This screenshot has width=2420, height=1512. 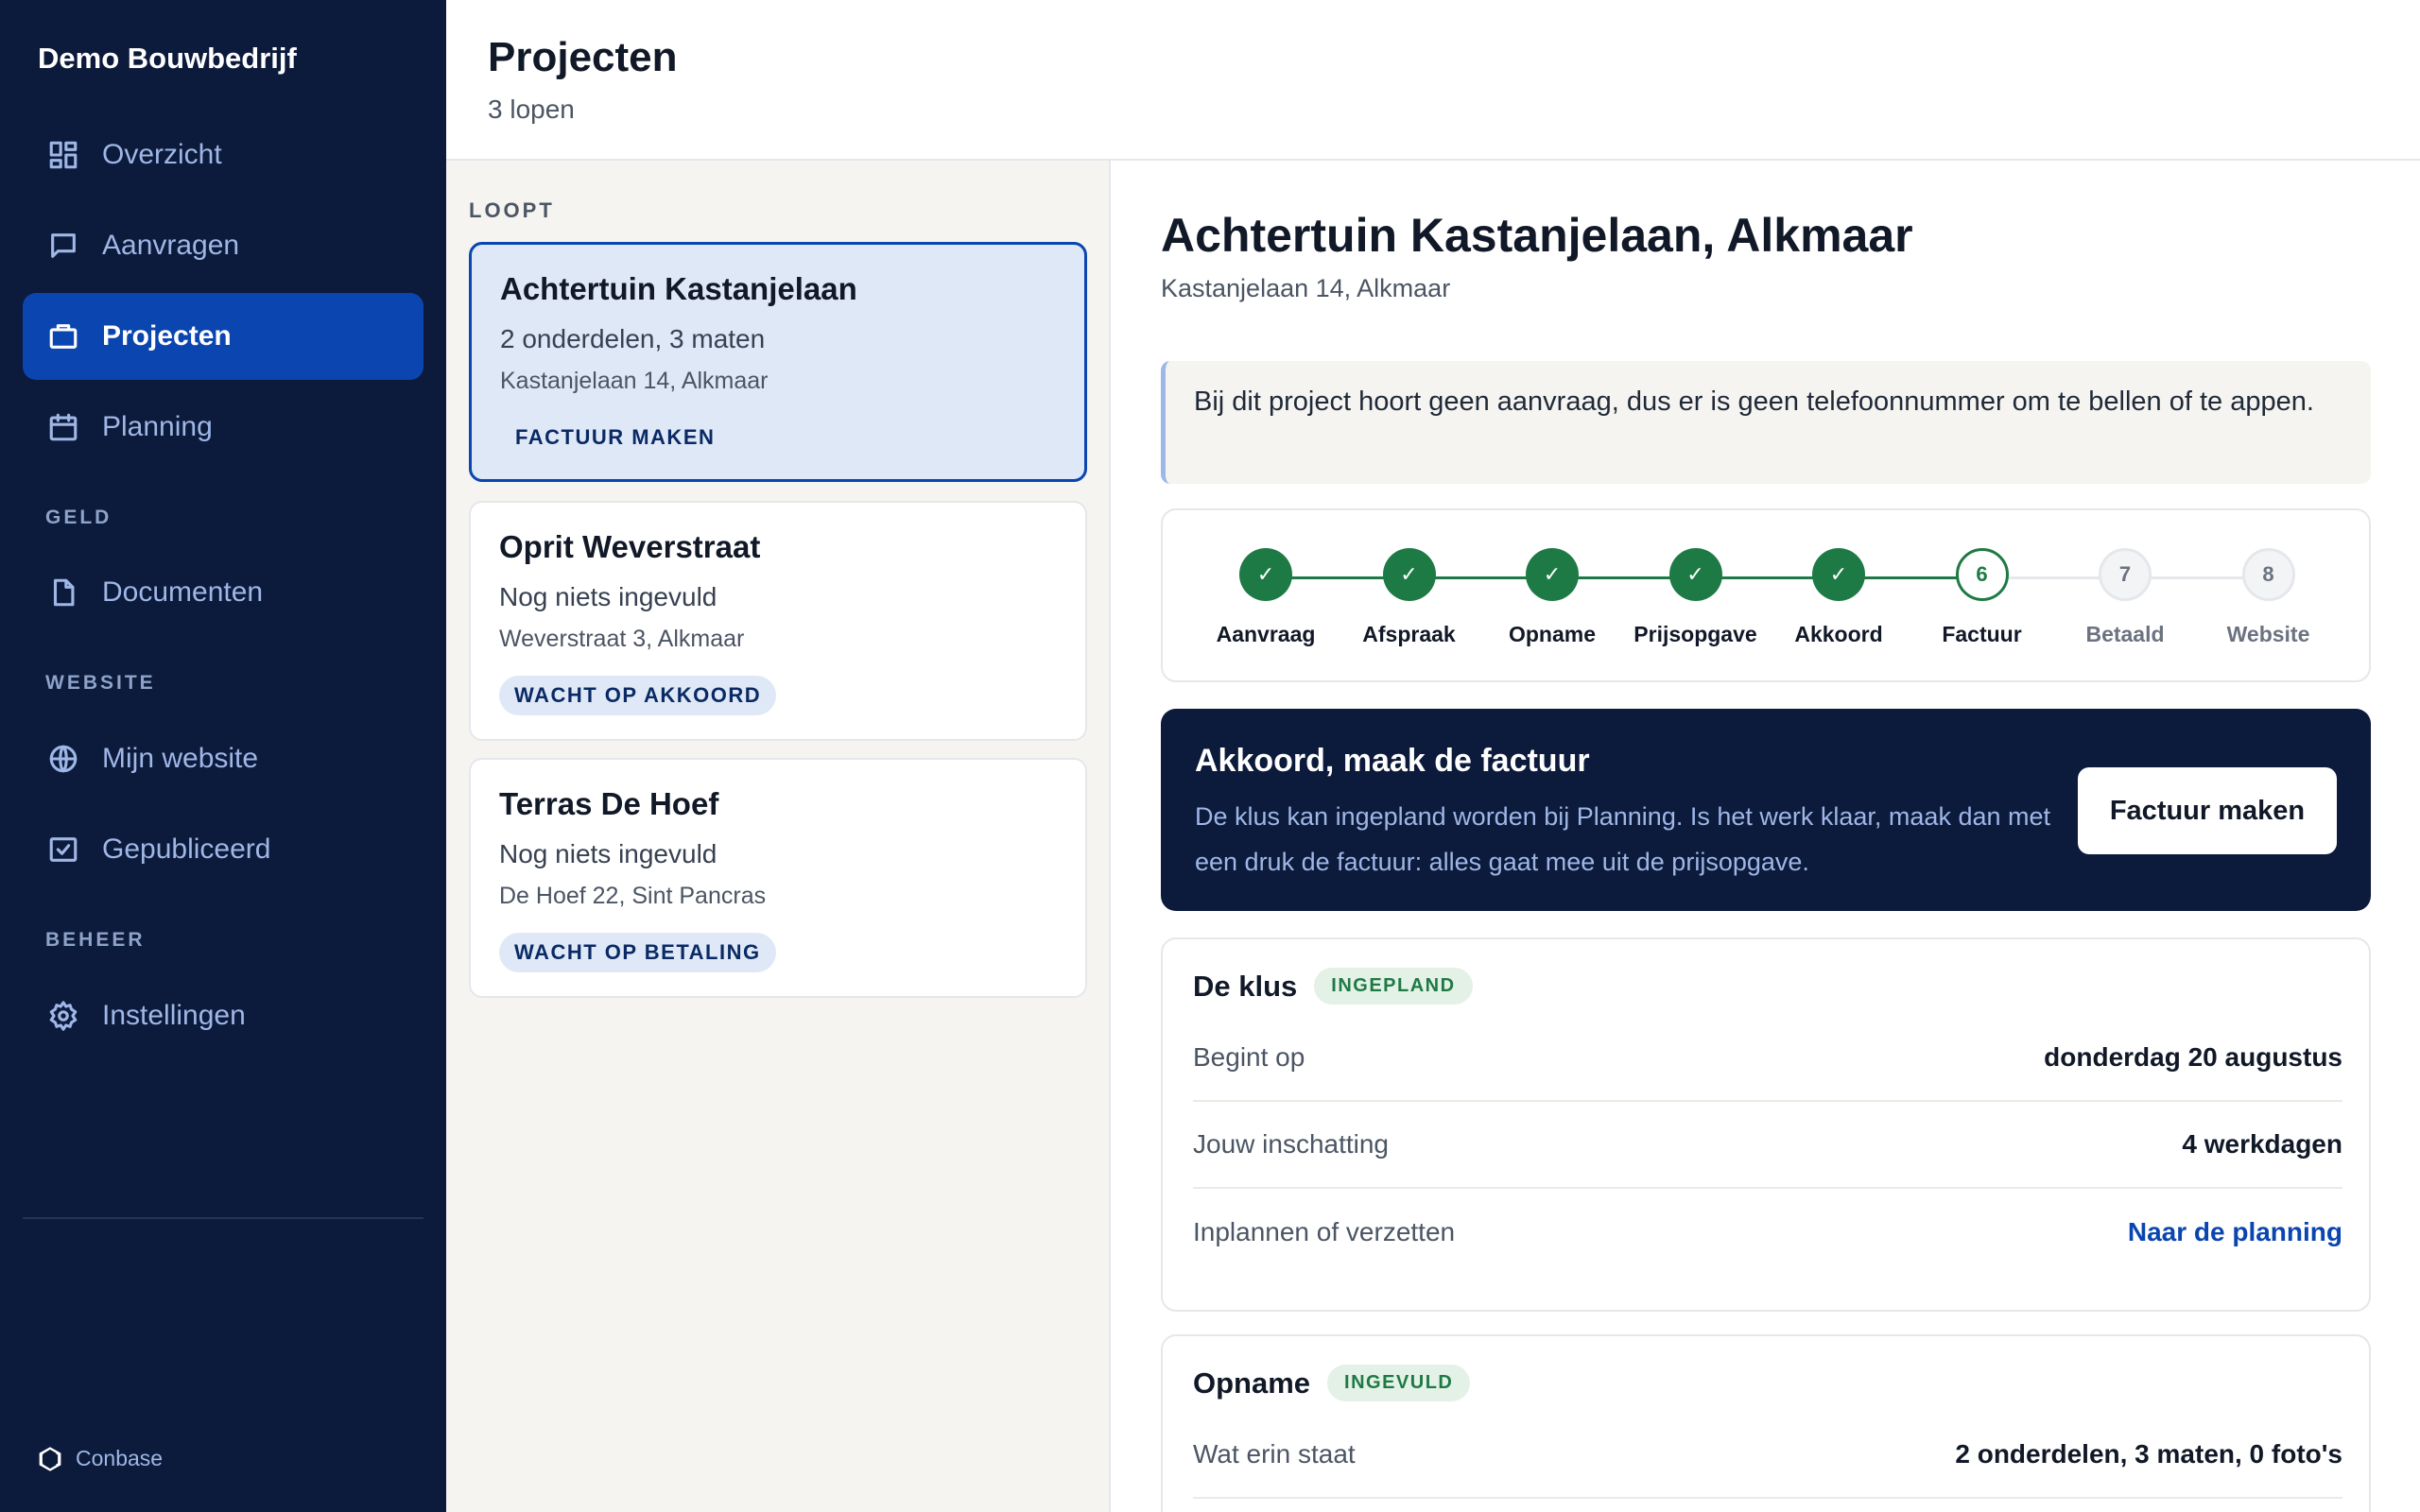 What do you see at coordinates (1767, 1232) in the screenshot?
I see `job-row-schedule: Inplannen of verzetten Naar de planning` at bounding box center [1767, 1232].